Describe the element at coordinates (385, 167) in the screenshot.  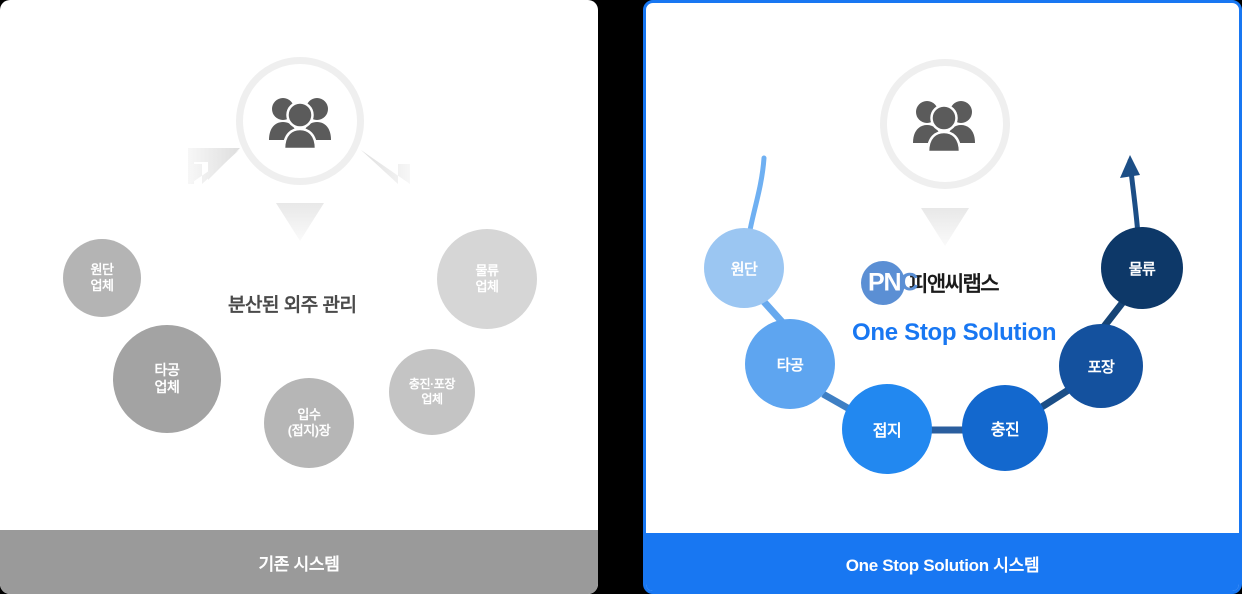
I see `arrow-right-icon` at that location.